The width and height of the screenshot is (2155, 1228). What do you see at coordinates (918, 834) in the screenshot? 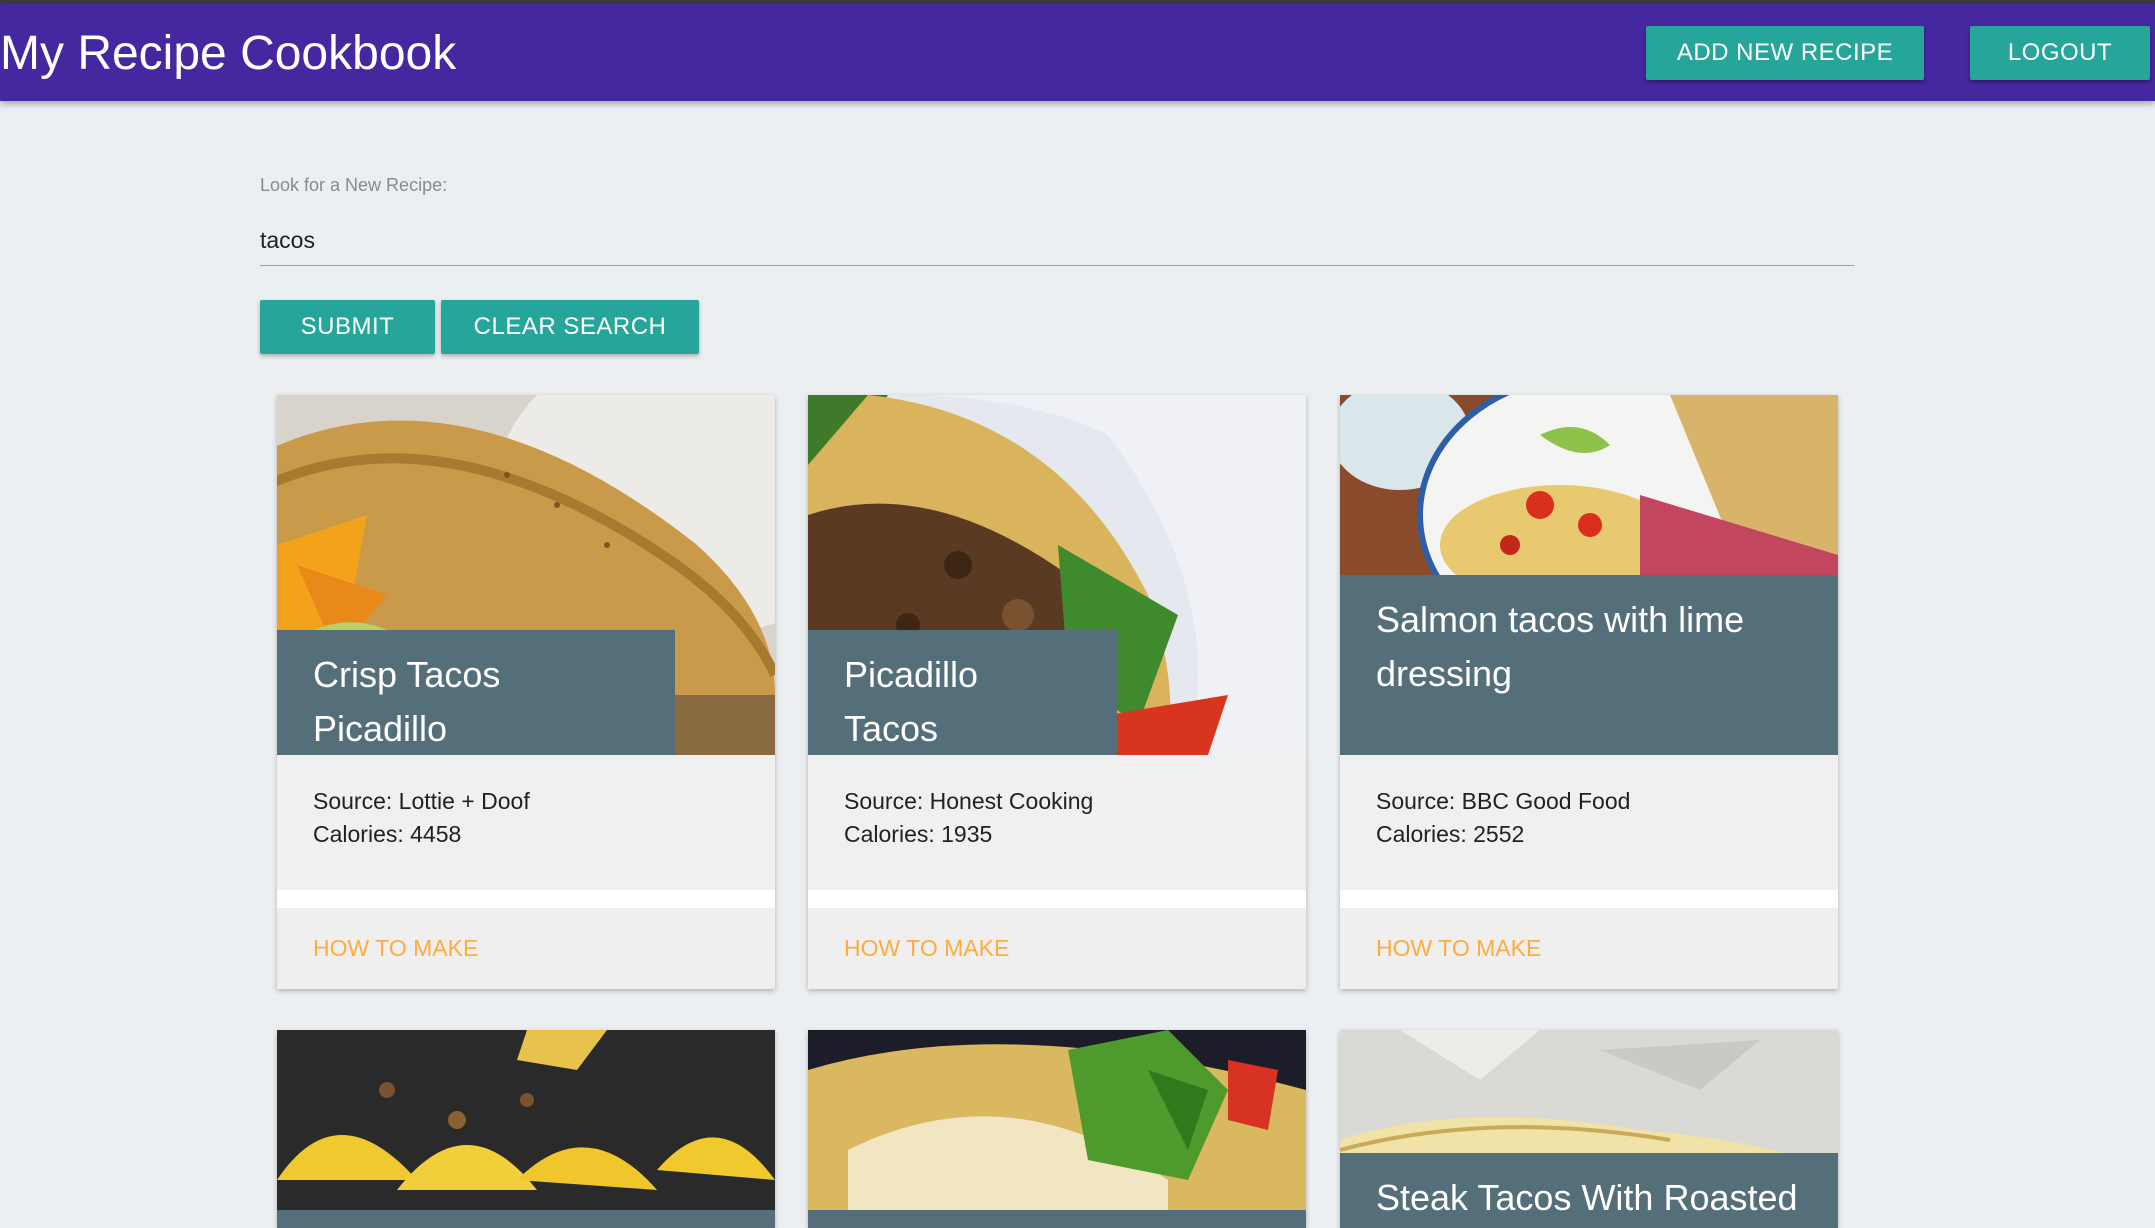
I see `recipe-calories: Calories: 1935` at bounding box center [918, 834].